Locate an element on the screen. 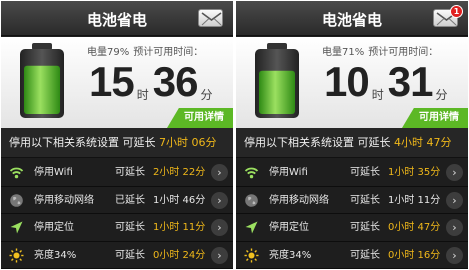  hours-value: 10 is located at coordinates (347, 81).